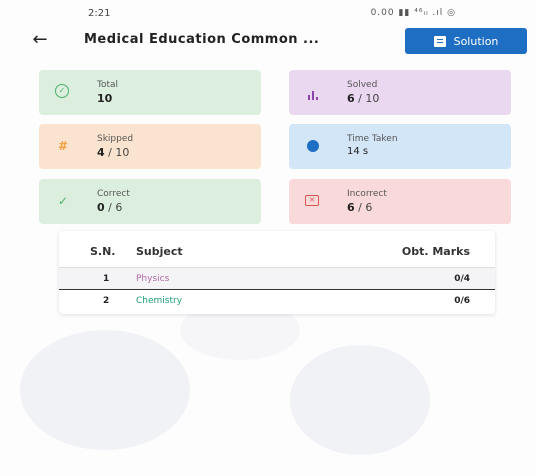  What do you see at coordinates (40, 40) in the screenshot?
I see `arrow-left-icon: ←` at bounding box center [40, 40].